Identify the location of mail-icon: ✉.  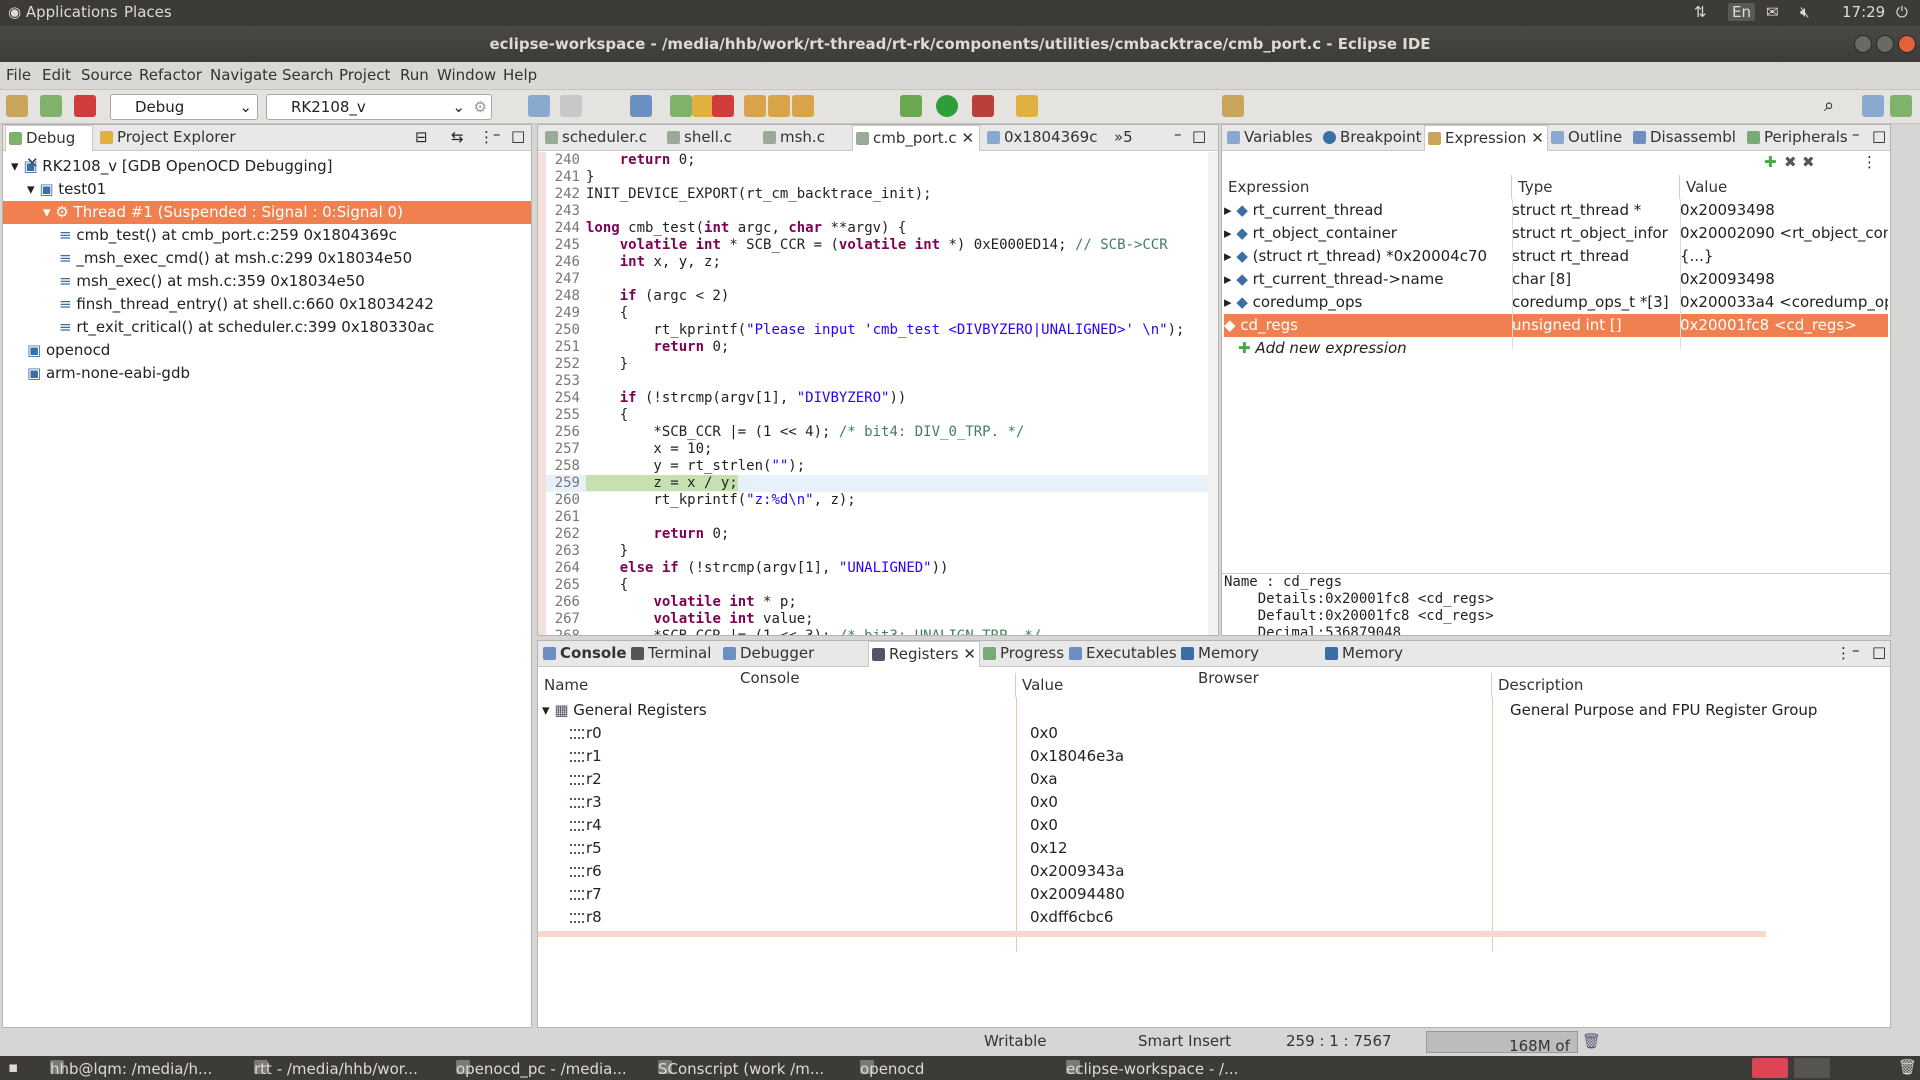
(1772, 12).